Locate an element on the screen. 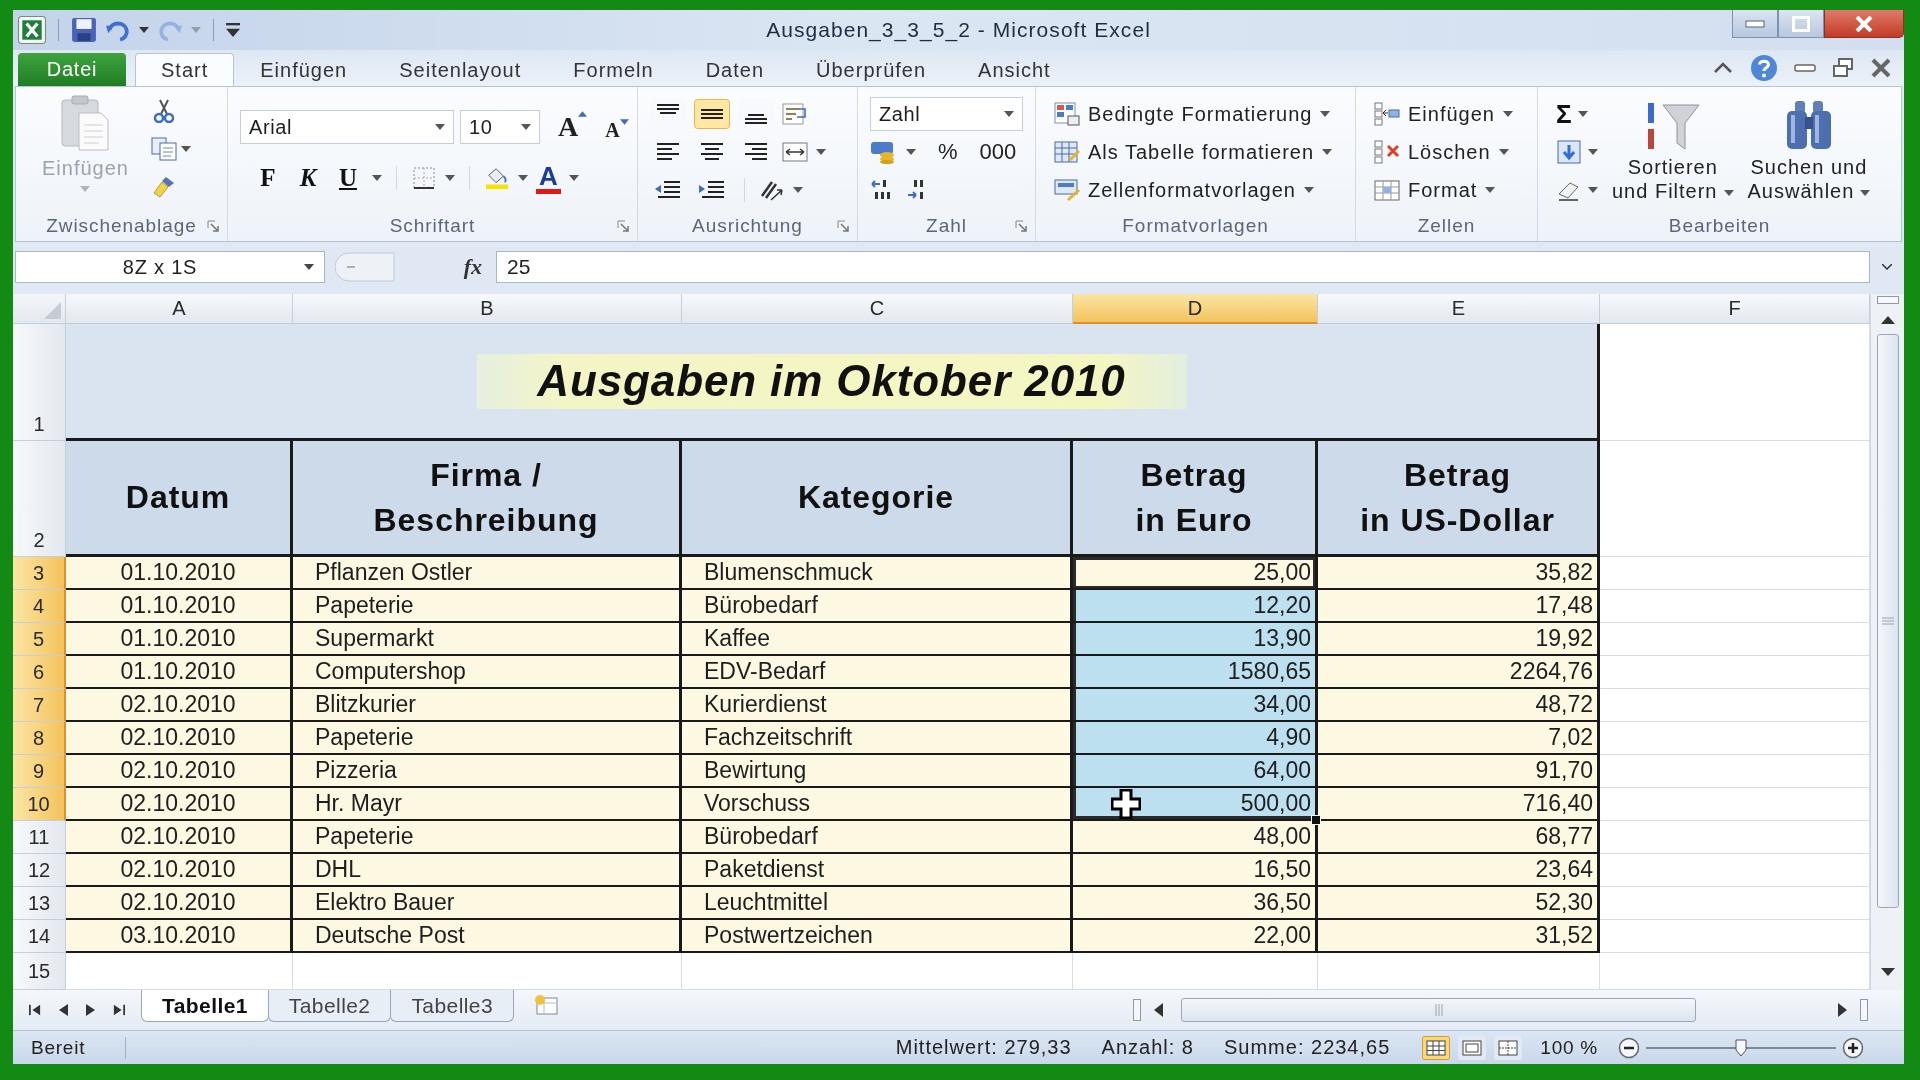 The height and width of the screenshot is (1080, 1920). save-icon is located at coordinates (84, 30).